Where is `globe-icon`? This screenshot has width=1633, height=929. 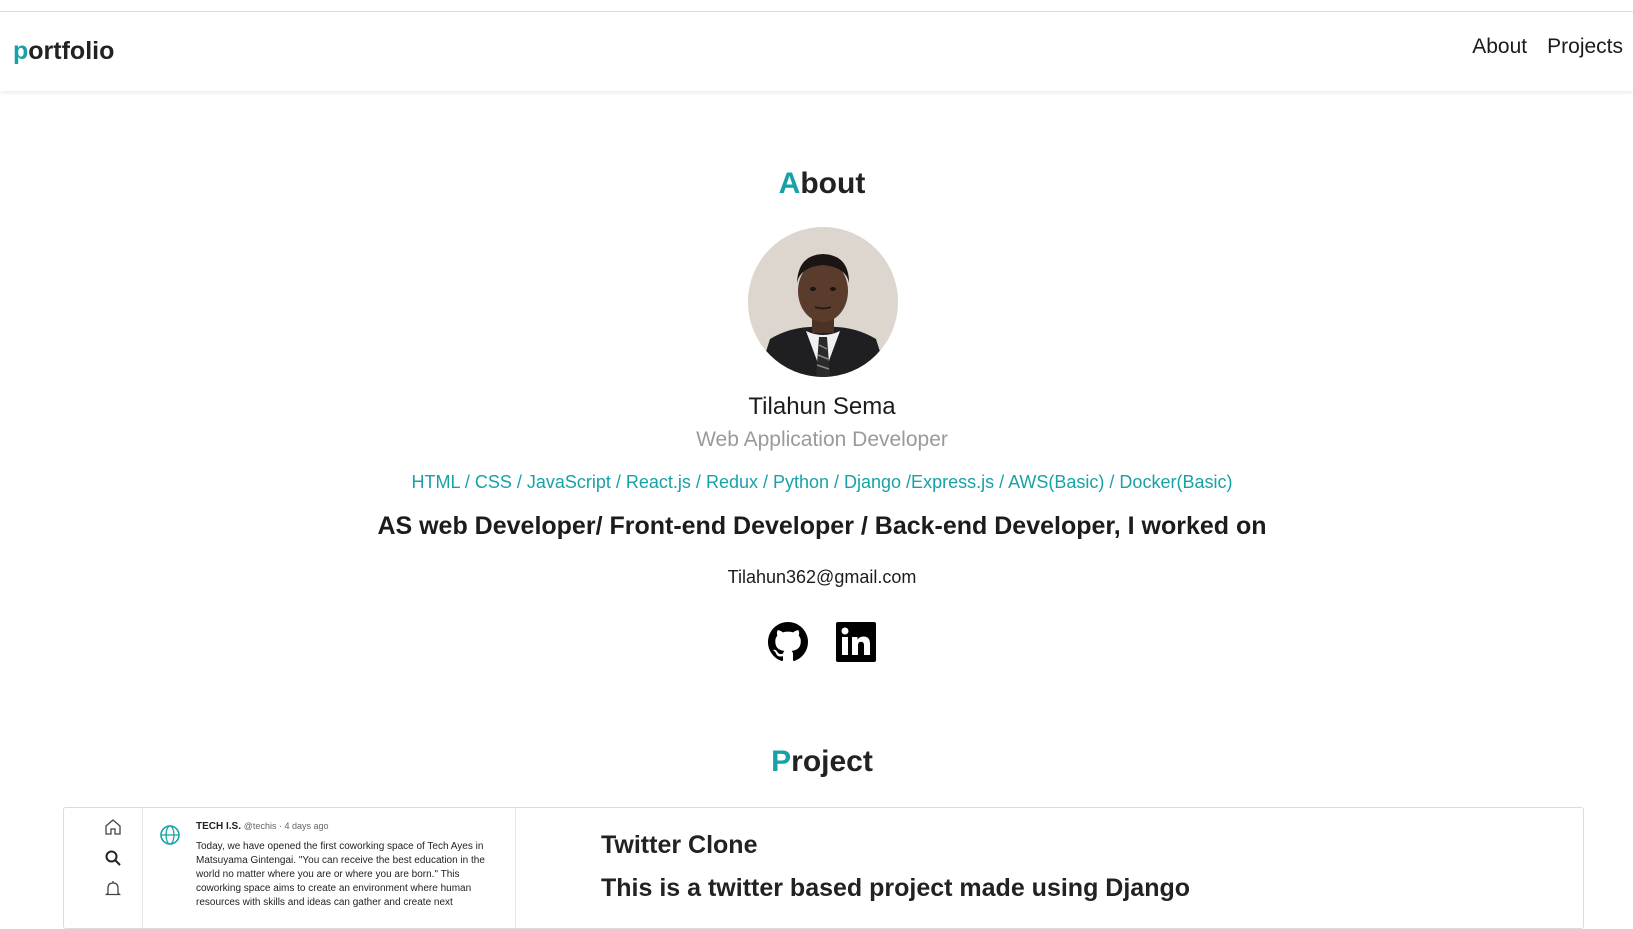 globe-icon is located at coordinates (170, 835).